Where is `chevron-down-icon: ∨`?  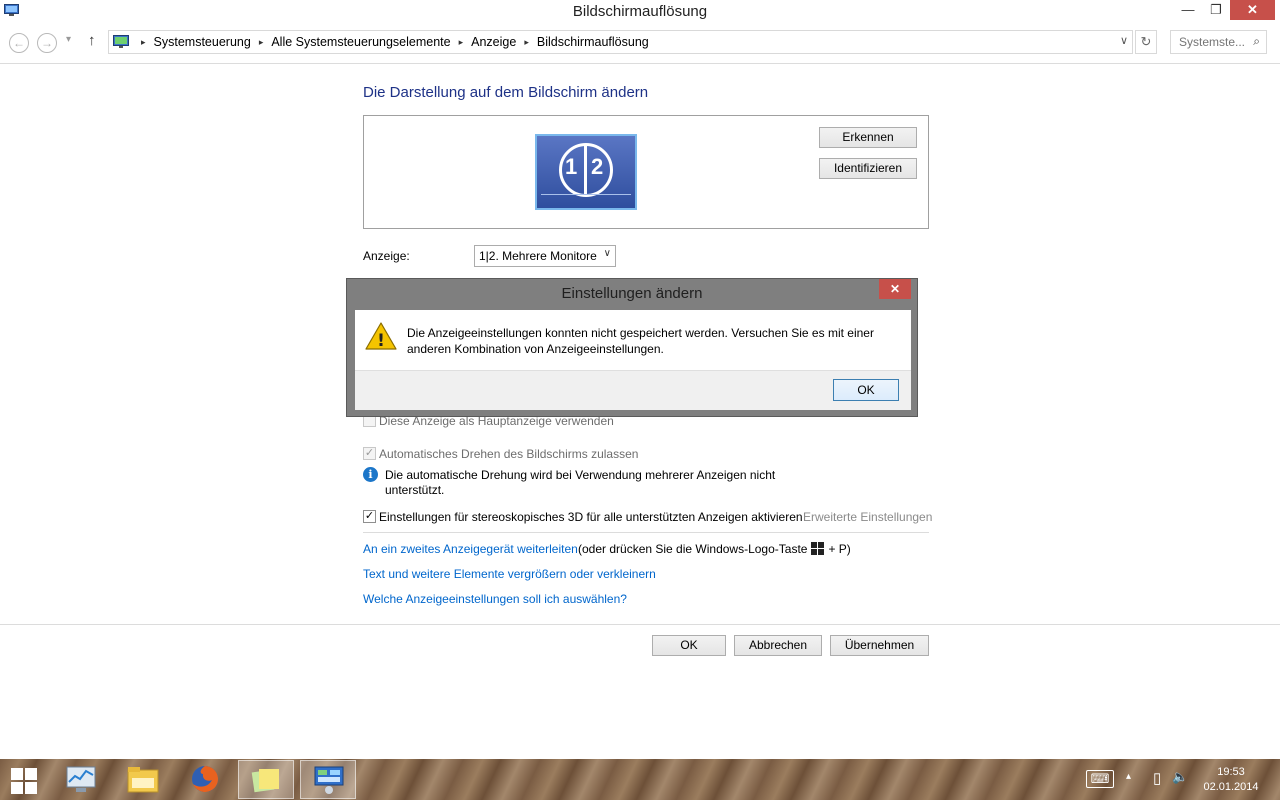 chevron-down-icon: ∨ is located at coordinates (607, 253).